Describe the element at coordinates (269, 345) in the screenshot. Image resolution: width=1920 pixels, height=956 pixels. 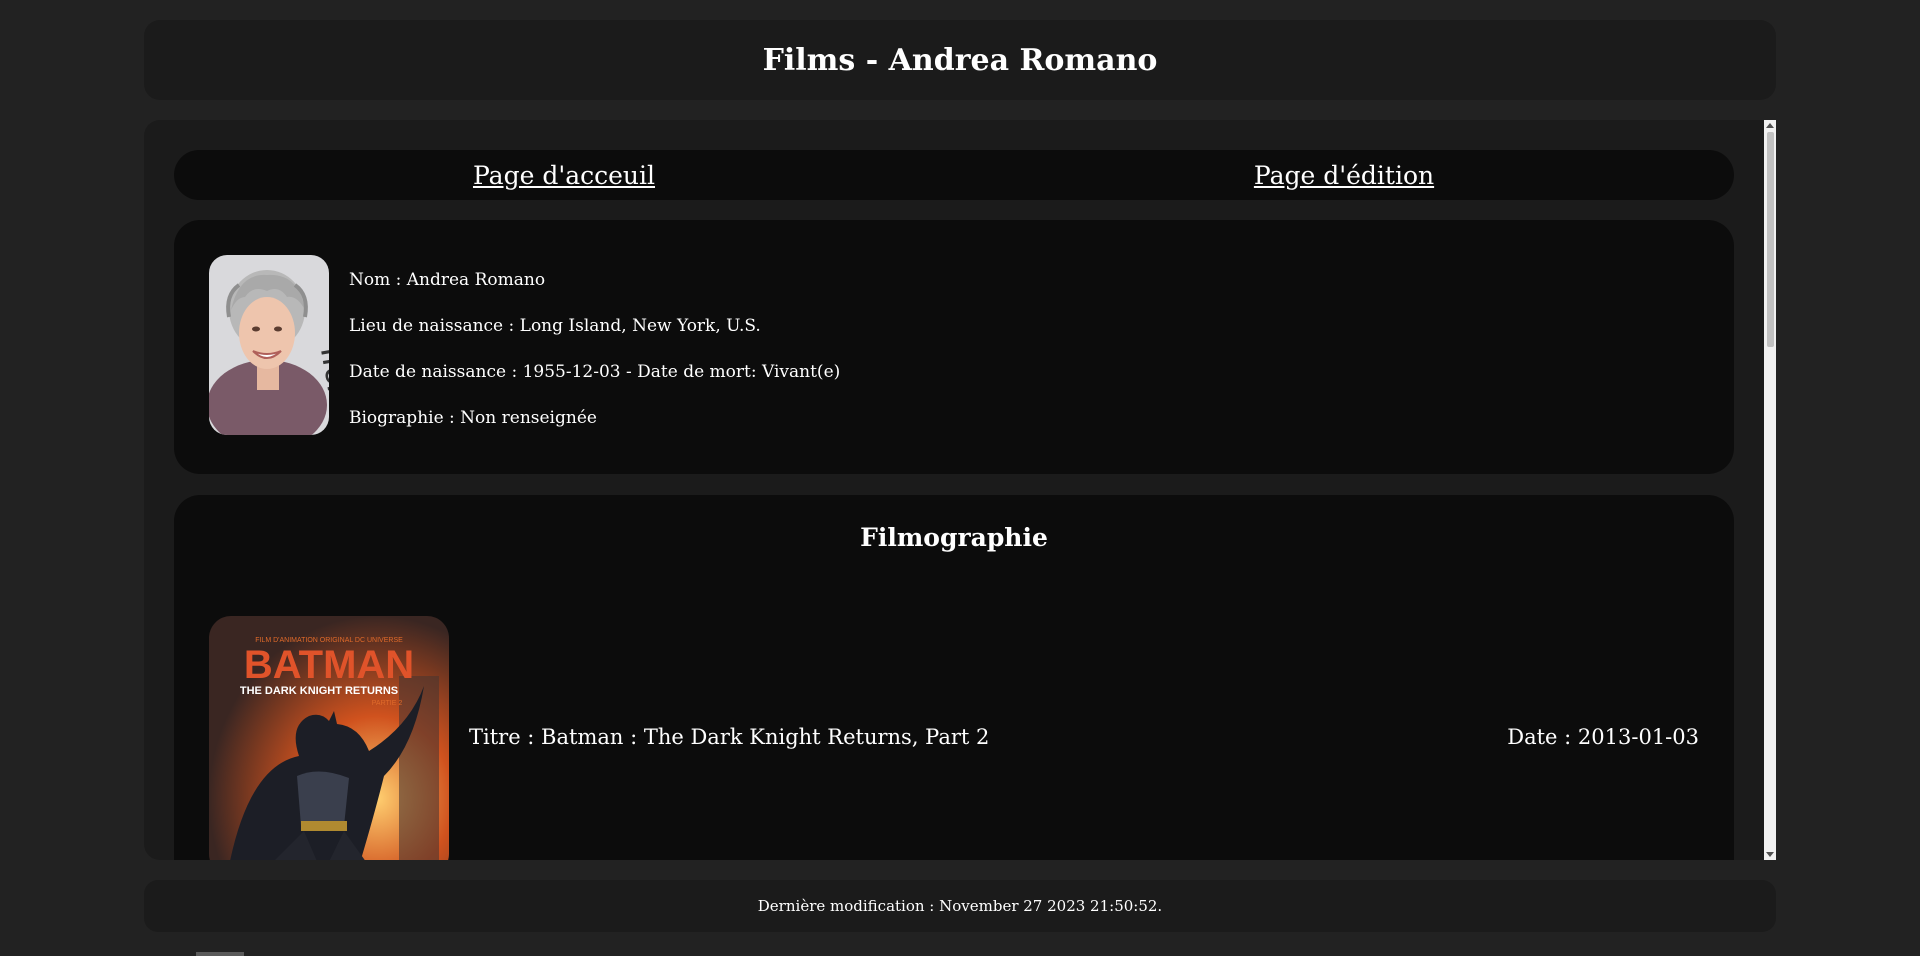
I see `actor-photo: ITOR` at that location.